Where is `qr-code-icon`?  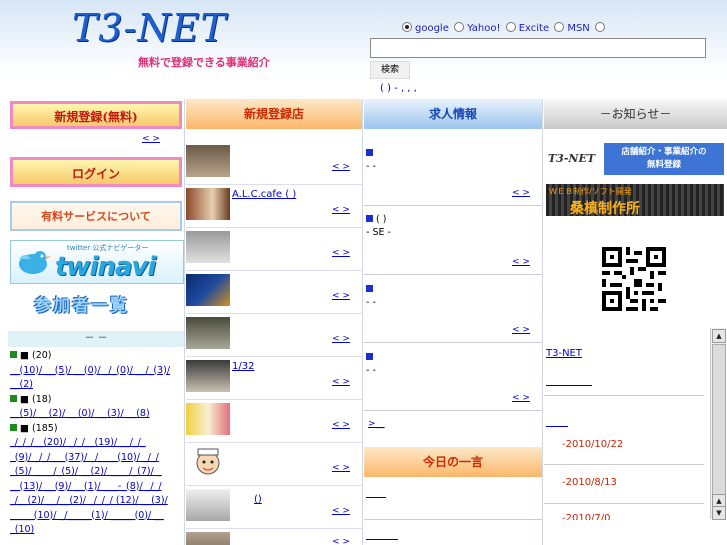
qr-code-icon is located at coordinates (634, 279).